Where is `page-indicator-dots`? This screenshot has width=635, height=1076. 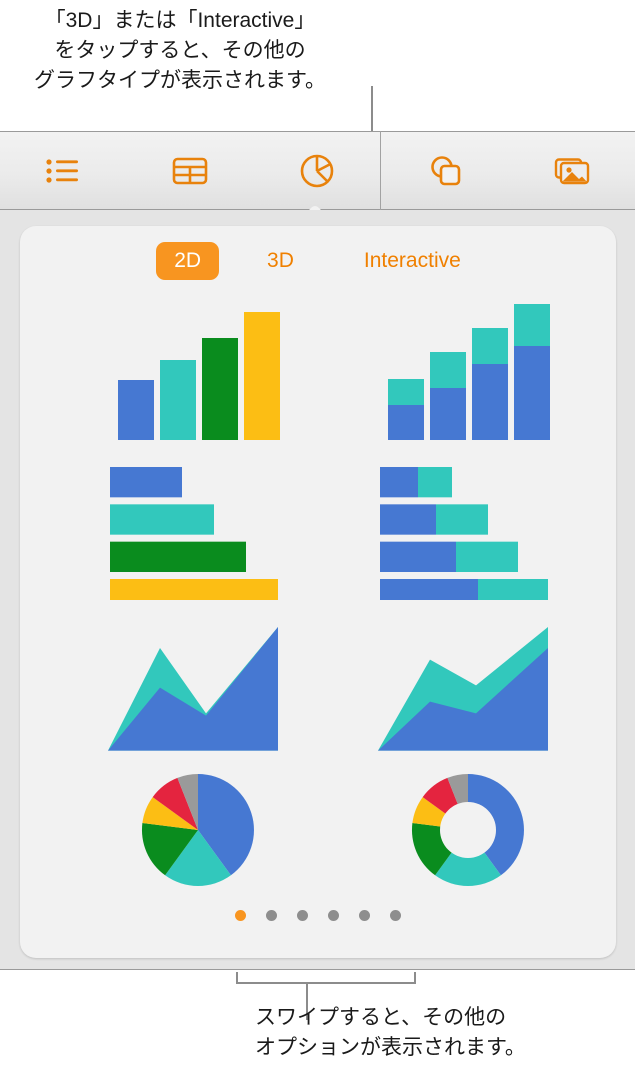 page-indicator-dots is located at coordinates (317, 915).